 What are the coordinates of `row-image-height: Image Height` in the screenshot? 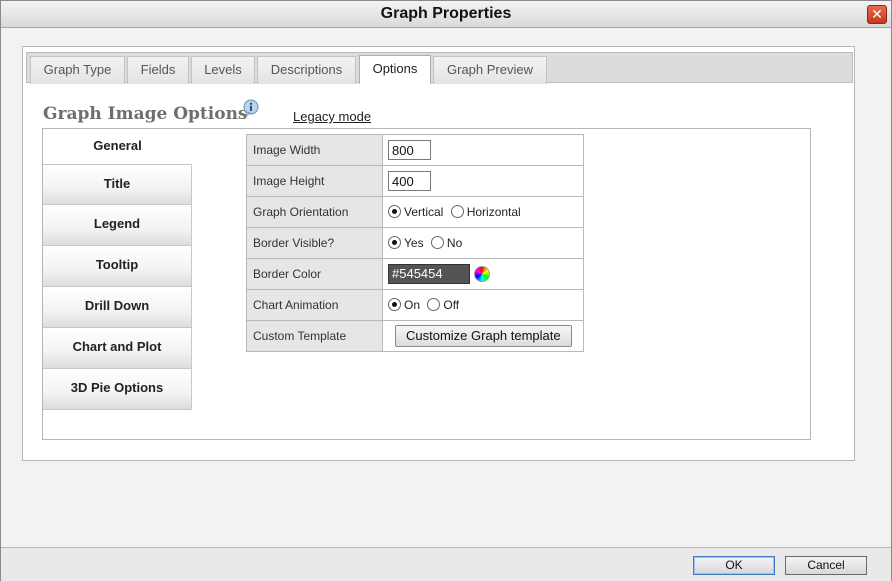 It's located at (415, 181).